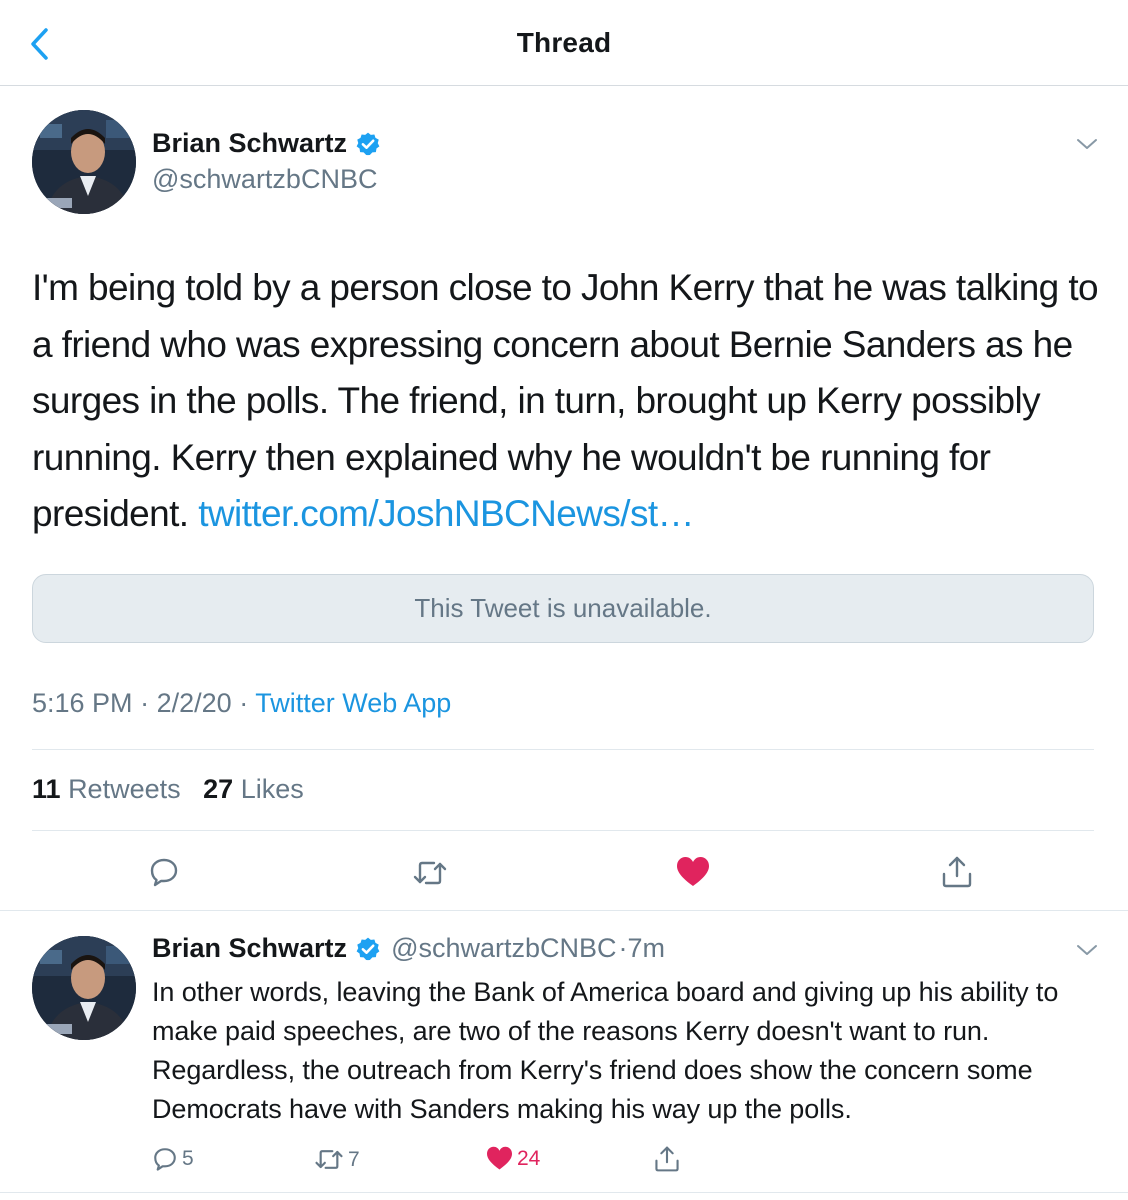 The width and height of the screenshot is (1128, 1200). What do you see at coordinates (503, 948) in the screenshot?
I see `reply-author-handle: @schwartzbCNBC` at bounding box center [503, 948].